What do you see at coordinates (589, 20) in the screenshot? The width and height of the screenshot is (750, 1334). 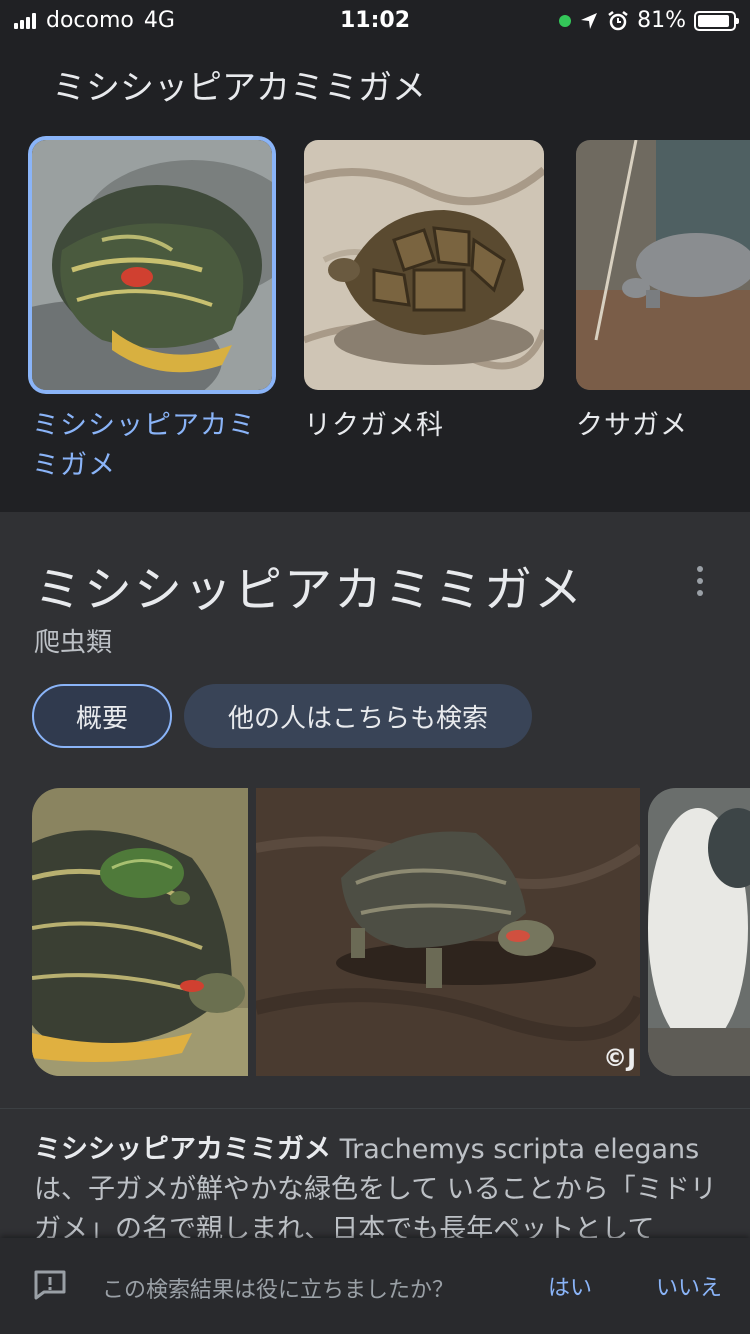 I see `location-arrow-icon` at bounding box center [589, 20].